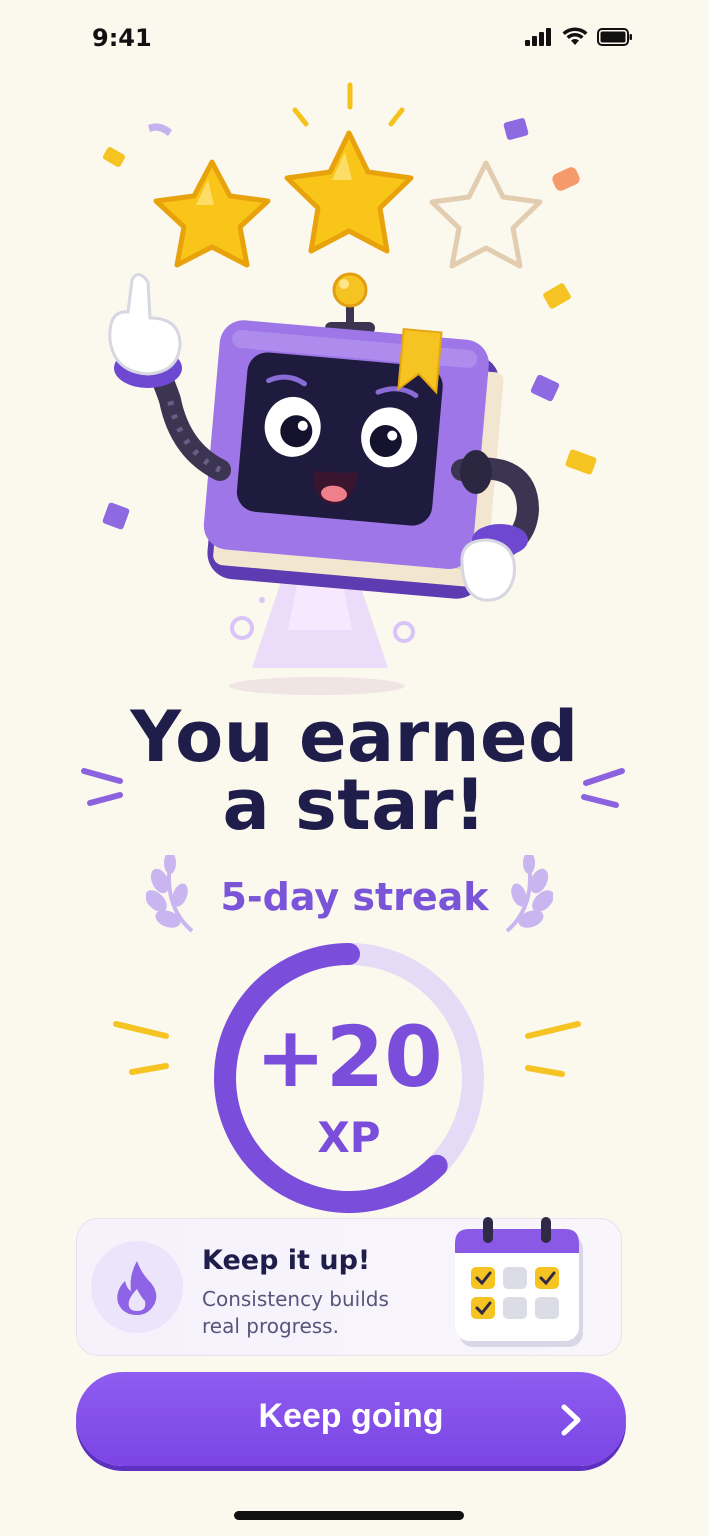 Image resolution: width=709 pixels, height=1536 pixels. I want to click on streak-label: 5-day streak, so click(354, 897).